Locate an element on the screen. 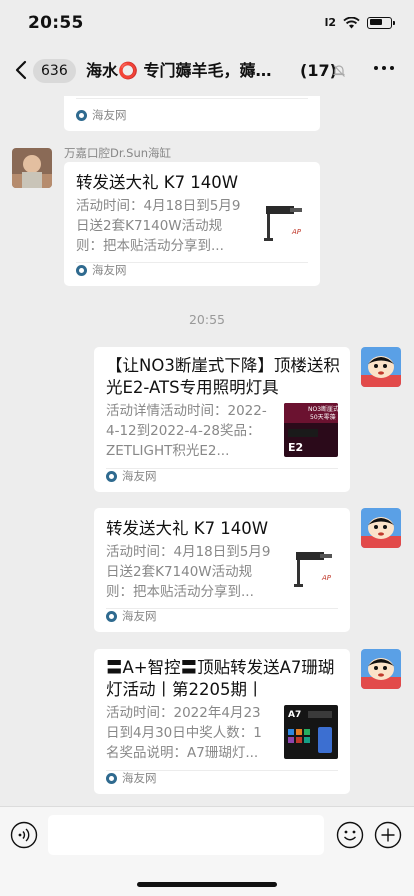 The height and width of the screenshot is (896, 414). thumb-caption-2: 50天零藻 is located at coordinates (323, 417).